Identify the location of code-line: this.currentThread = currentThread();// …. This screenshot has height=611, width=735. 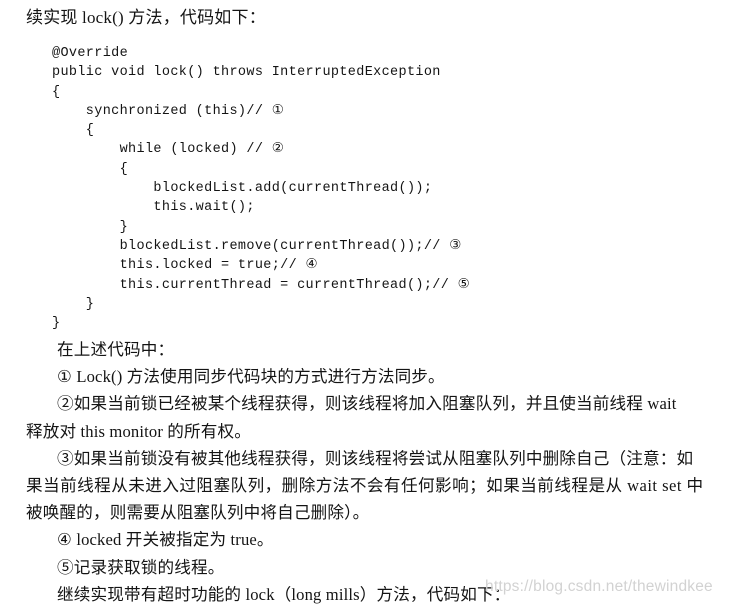
(261, 285).